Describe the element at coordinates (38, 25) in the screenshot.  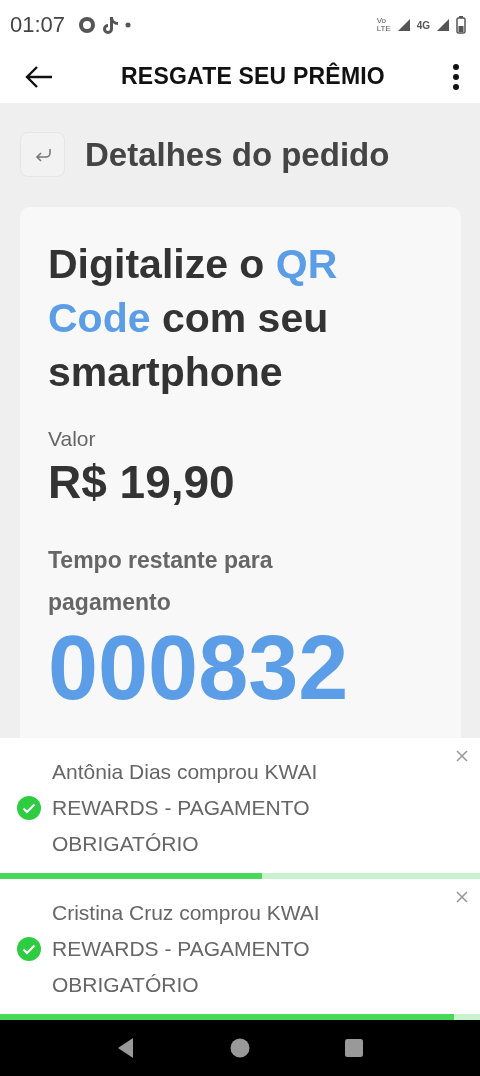
I see `status-time: 01:07` at that location.